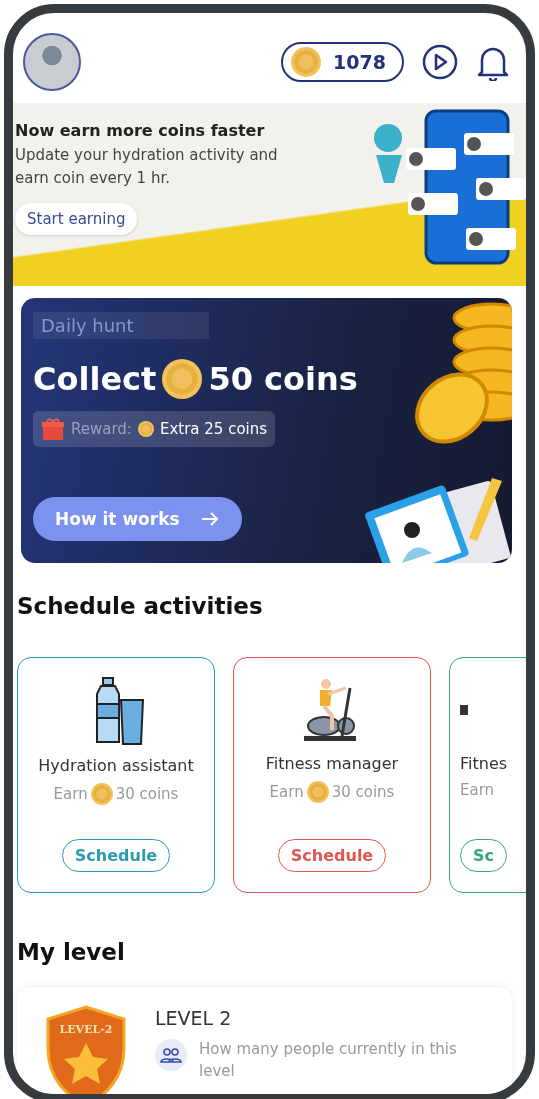 This screenshot has height=1099, width=539. Describe the element at coordinates (213, 429) in the screenshot. I see `reward-value: Extra 25 coins` at that location.